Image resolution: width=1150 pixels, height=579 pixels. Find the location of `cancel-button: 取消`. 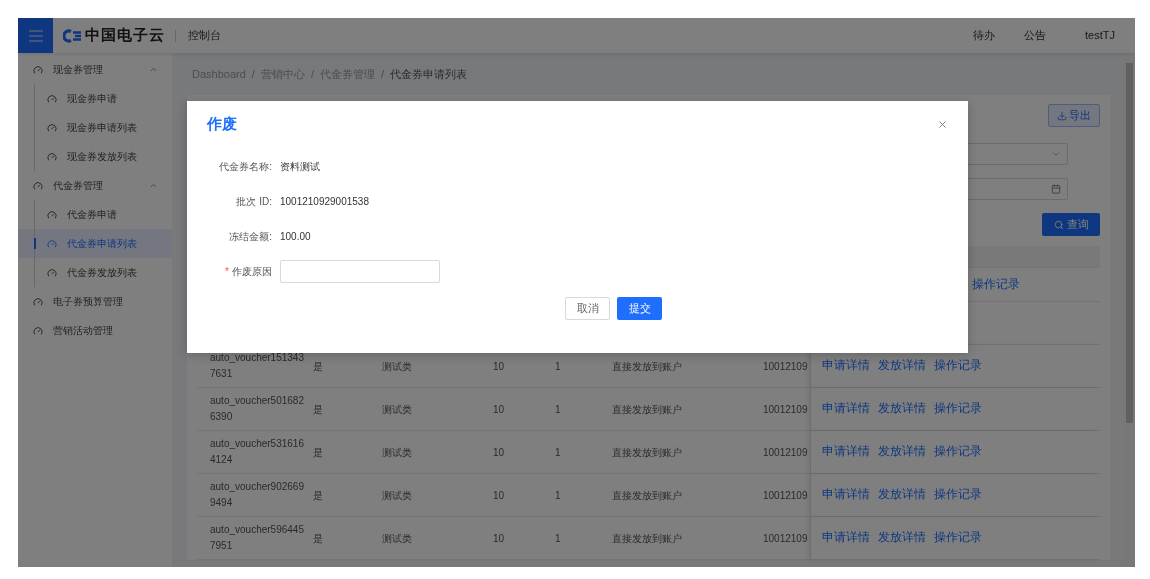

cancel-button: 取消 is located at coordinates (587, 308).